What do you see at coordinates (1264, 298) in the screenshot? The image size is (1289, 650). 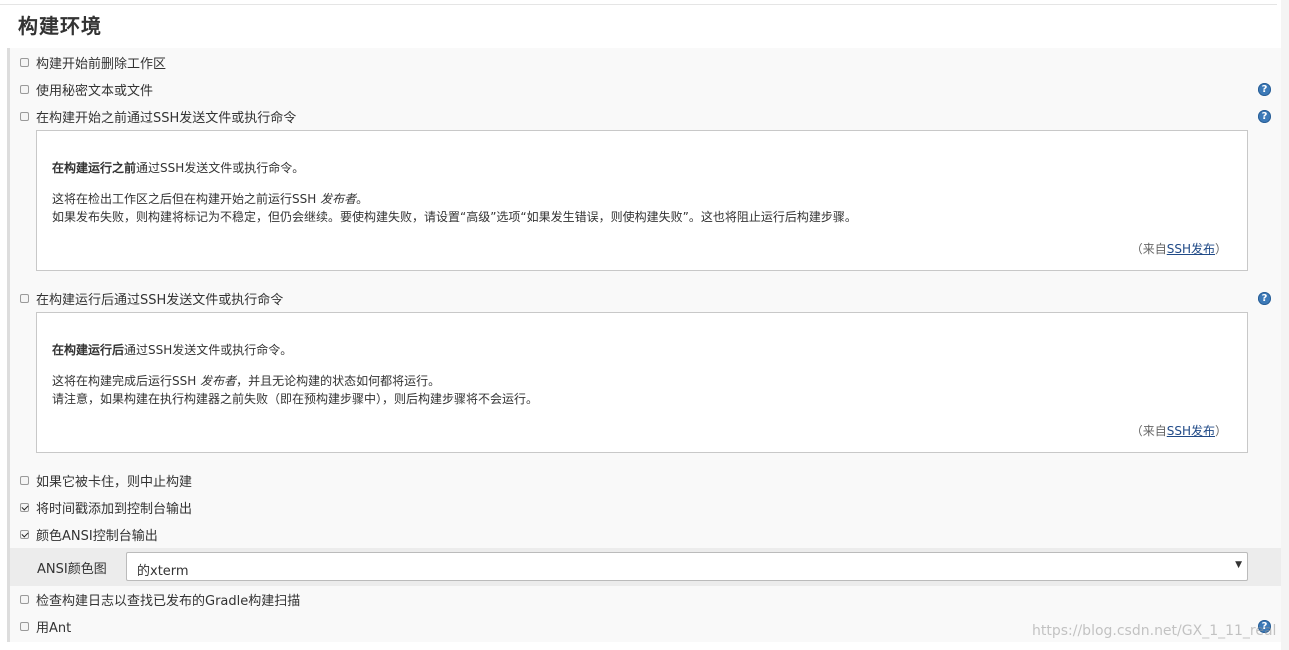 I see `ssh-after-help-icon: ?` at bounding box center [1264, 298].